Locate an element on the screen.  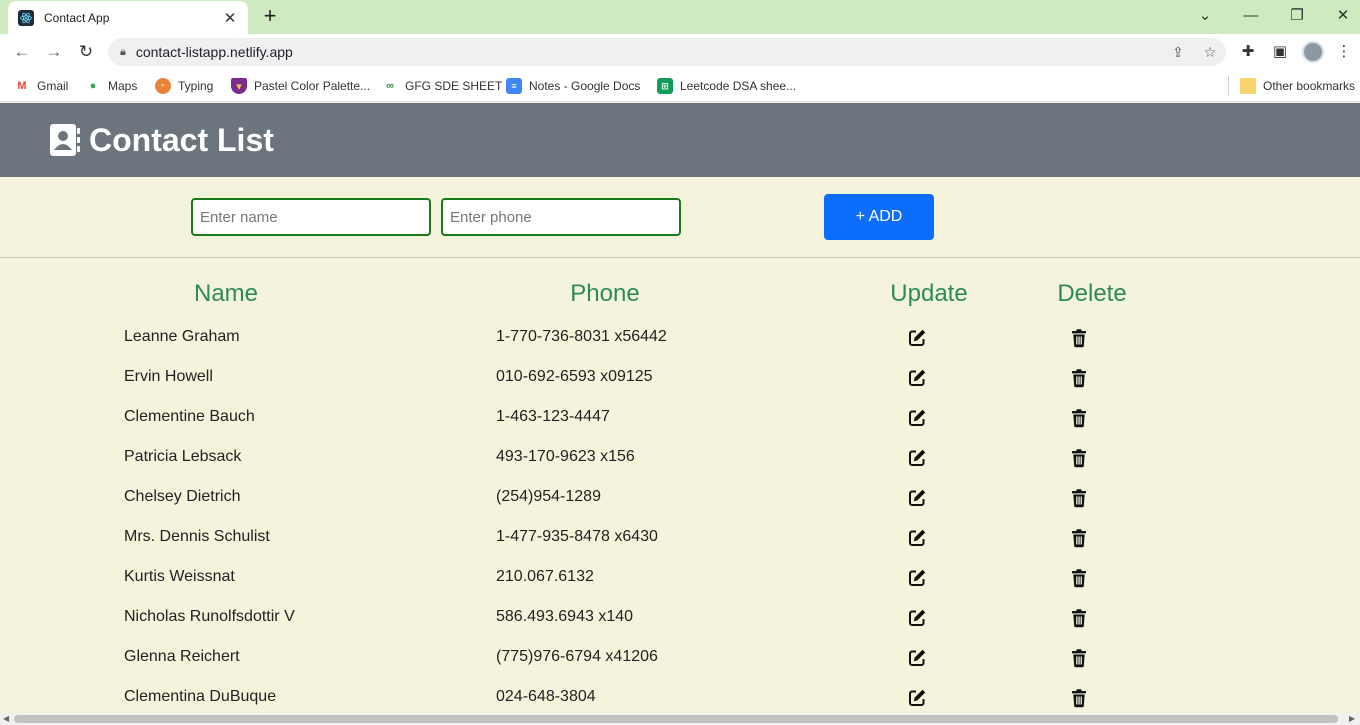
typing-icon: · is located at coordinates (163, 86).